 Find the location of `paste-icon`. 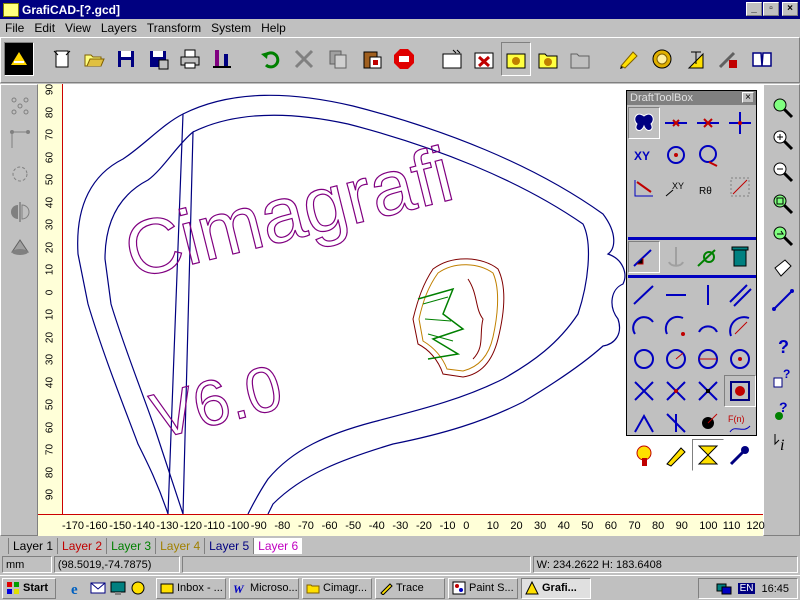

paste-icon is located at coordinates (372, 59).